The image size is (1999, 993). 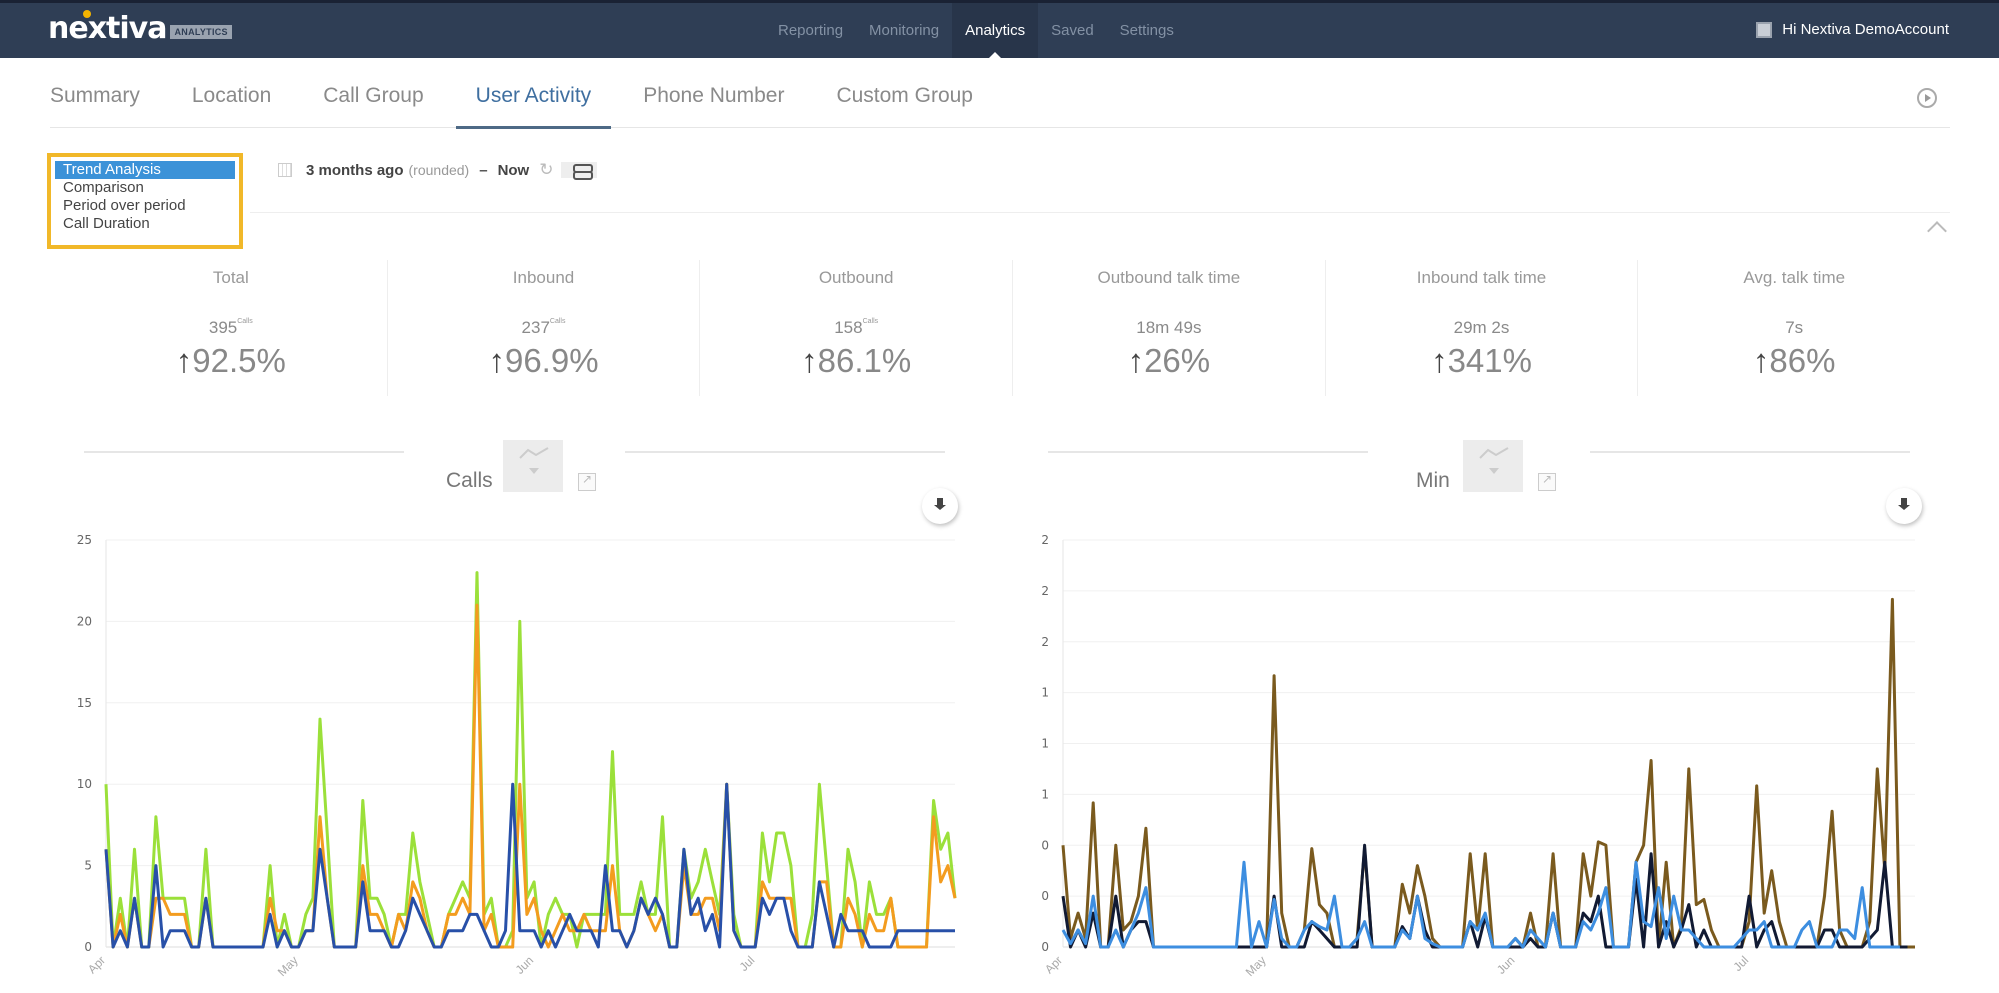 I want to click on tab-call-group: Call Group, so click(x=373, y=104).